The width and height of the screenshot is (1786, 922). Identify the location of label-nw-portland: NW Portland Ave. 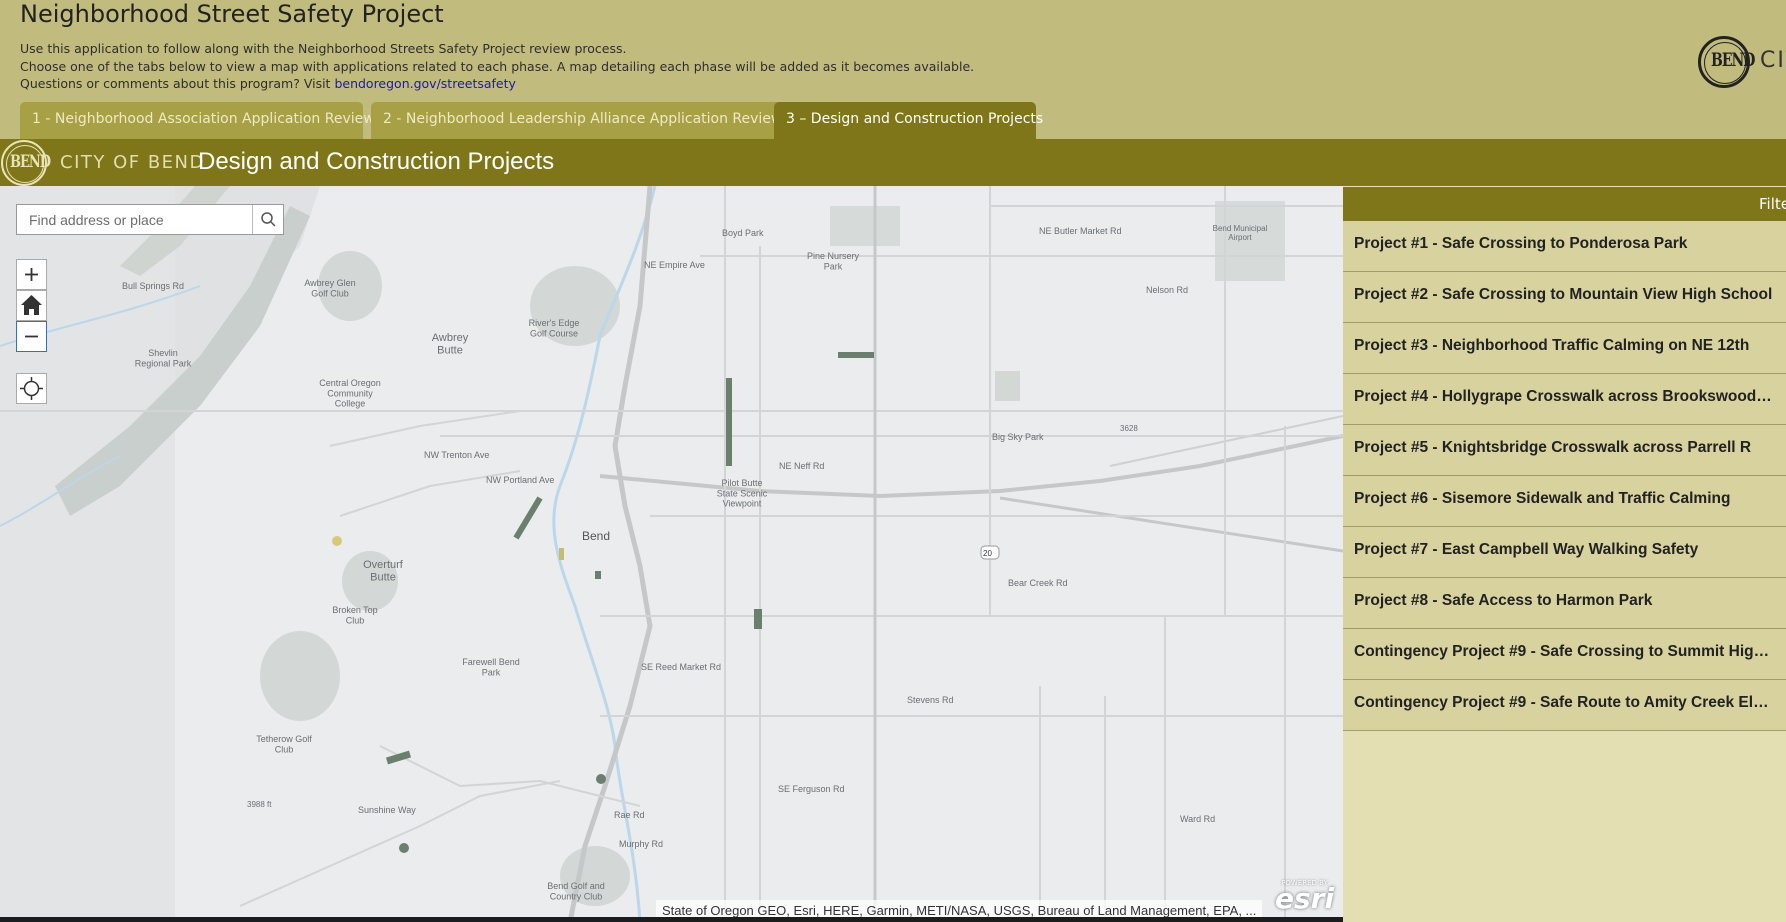
(520, 480).